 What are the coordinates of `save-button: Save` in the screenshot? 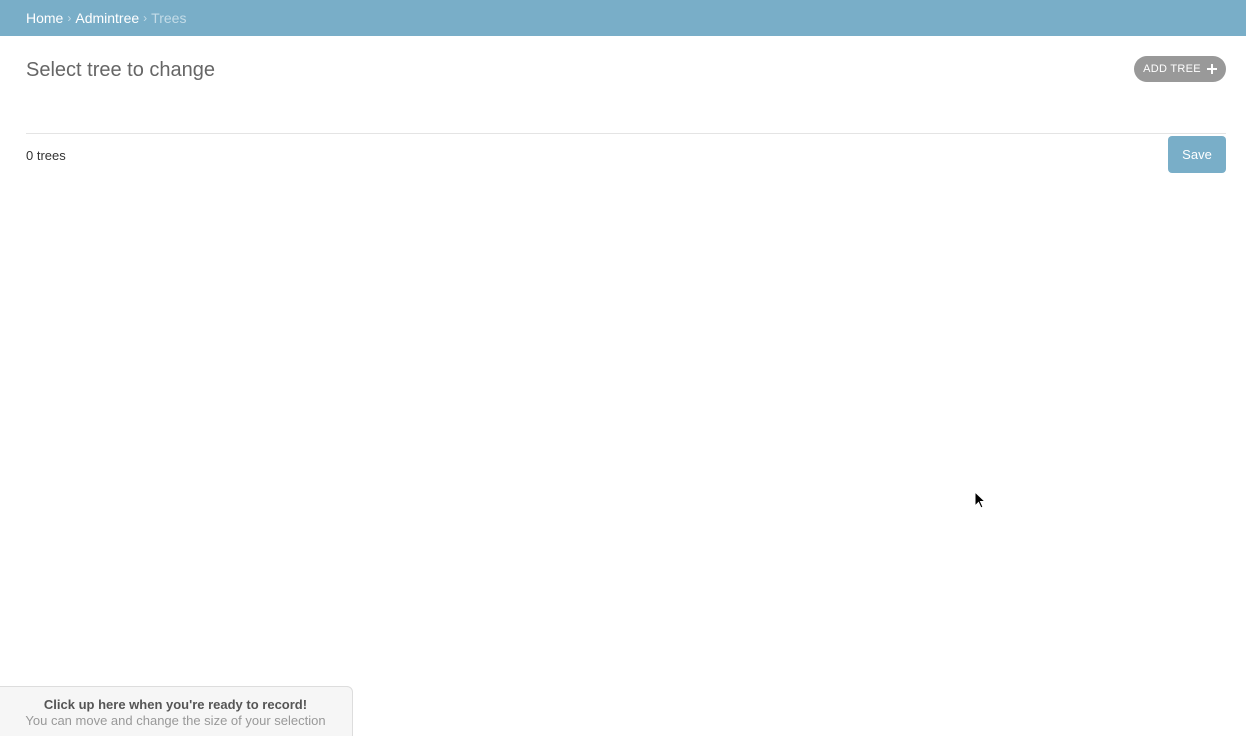 It's located at (1197, 154).